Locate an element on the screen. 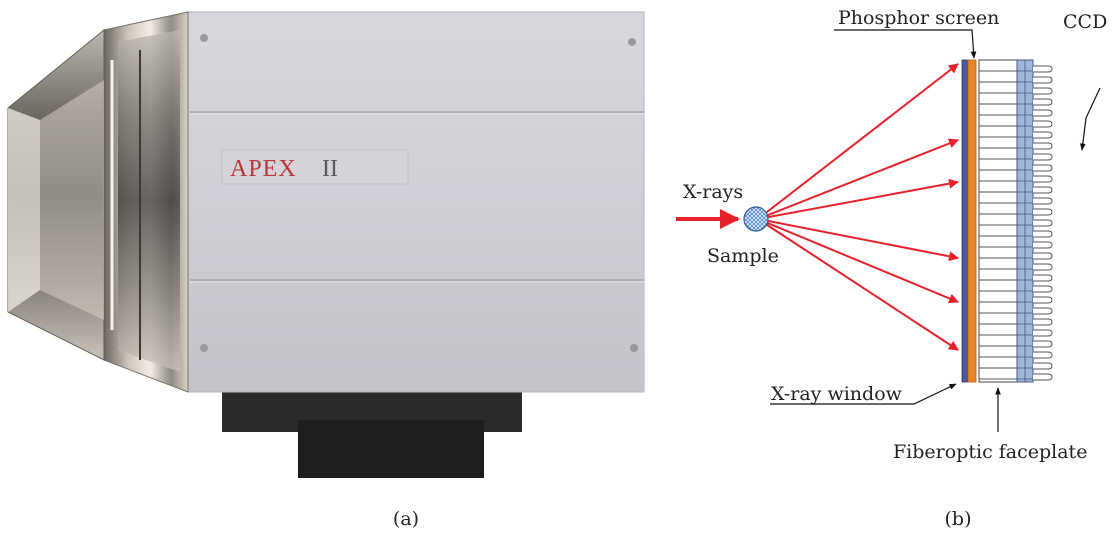 The image size is (1119, 534). diffracted-rays is located at coordinates (858, 207).